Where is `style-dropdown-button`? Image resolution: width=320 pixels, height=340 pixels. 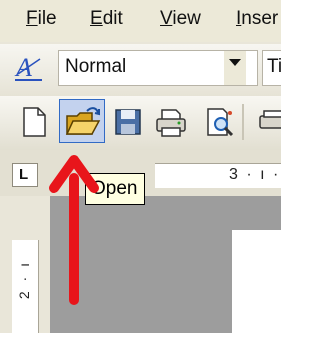
style-dropdown-button is located at coordinates (235, 68).